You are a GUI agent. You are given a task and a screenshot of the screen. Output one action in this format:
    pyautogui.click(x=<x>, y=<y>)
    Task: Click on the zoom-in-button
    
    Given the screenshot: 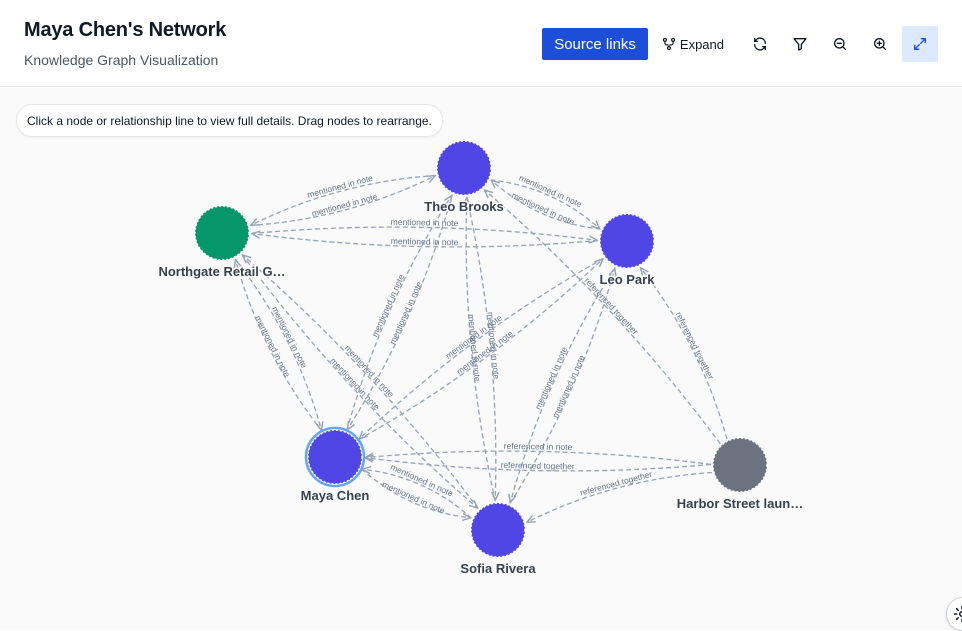 What is the action you would take?
    pyautogui.click(x=880, y=44)
    